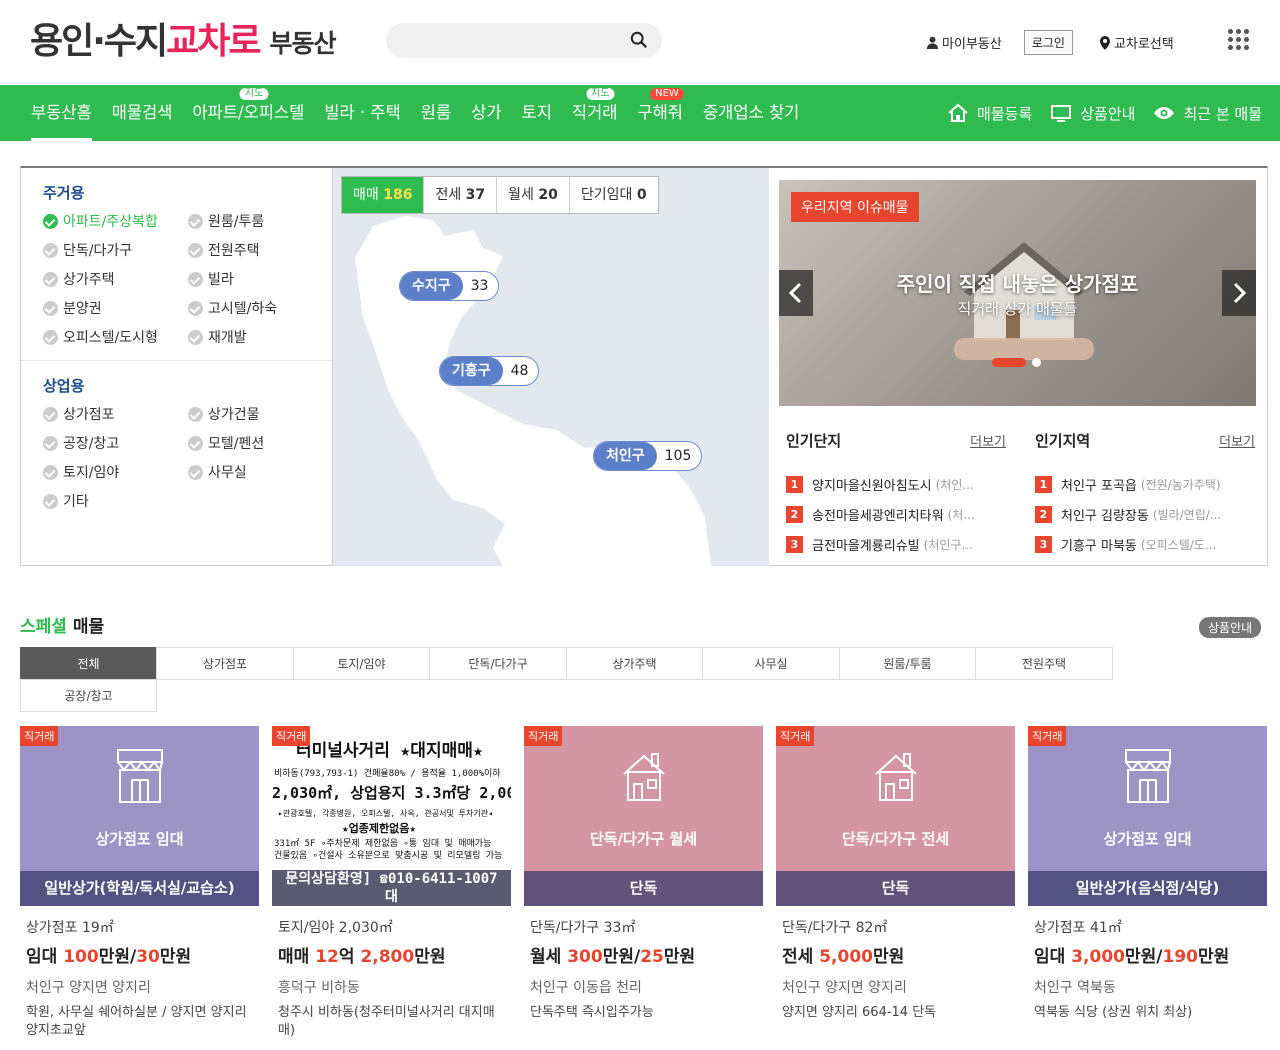 The width and height of the screenshot is (1280, 1050). I want to click on cat-factory: 공장/창고, so click(115, 443).